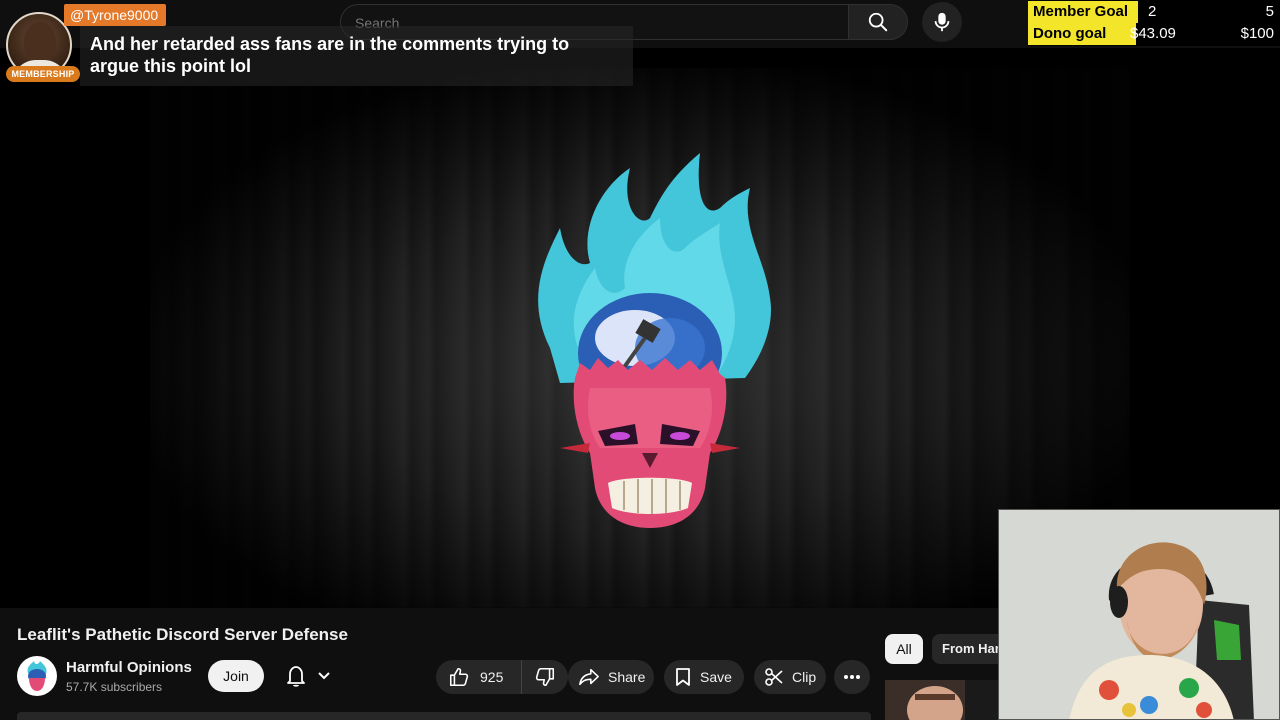  Describe the element at coordinates (114, 687) in the screenshot. I see `subscriber-count: 57.7K subscribers` at that location.